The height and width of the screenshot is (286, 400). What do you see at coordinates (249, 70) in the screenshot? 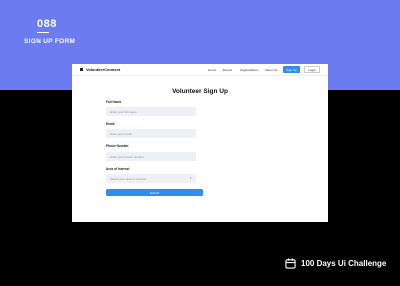
I see `nav-link-organizations: Organizations` at bounding box center [249, 70].